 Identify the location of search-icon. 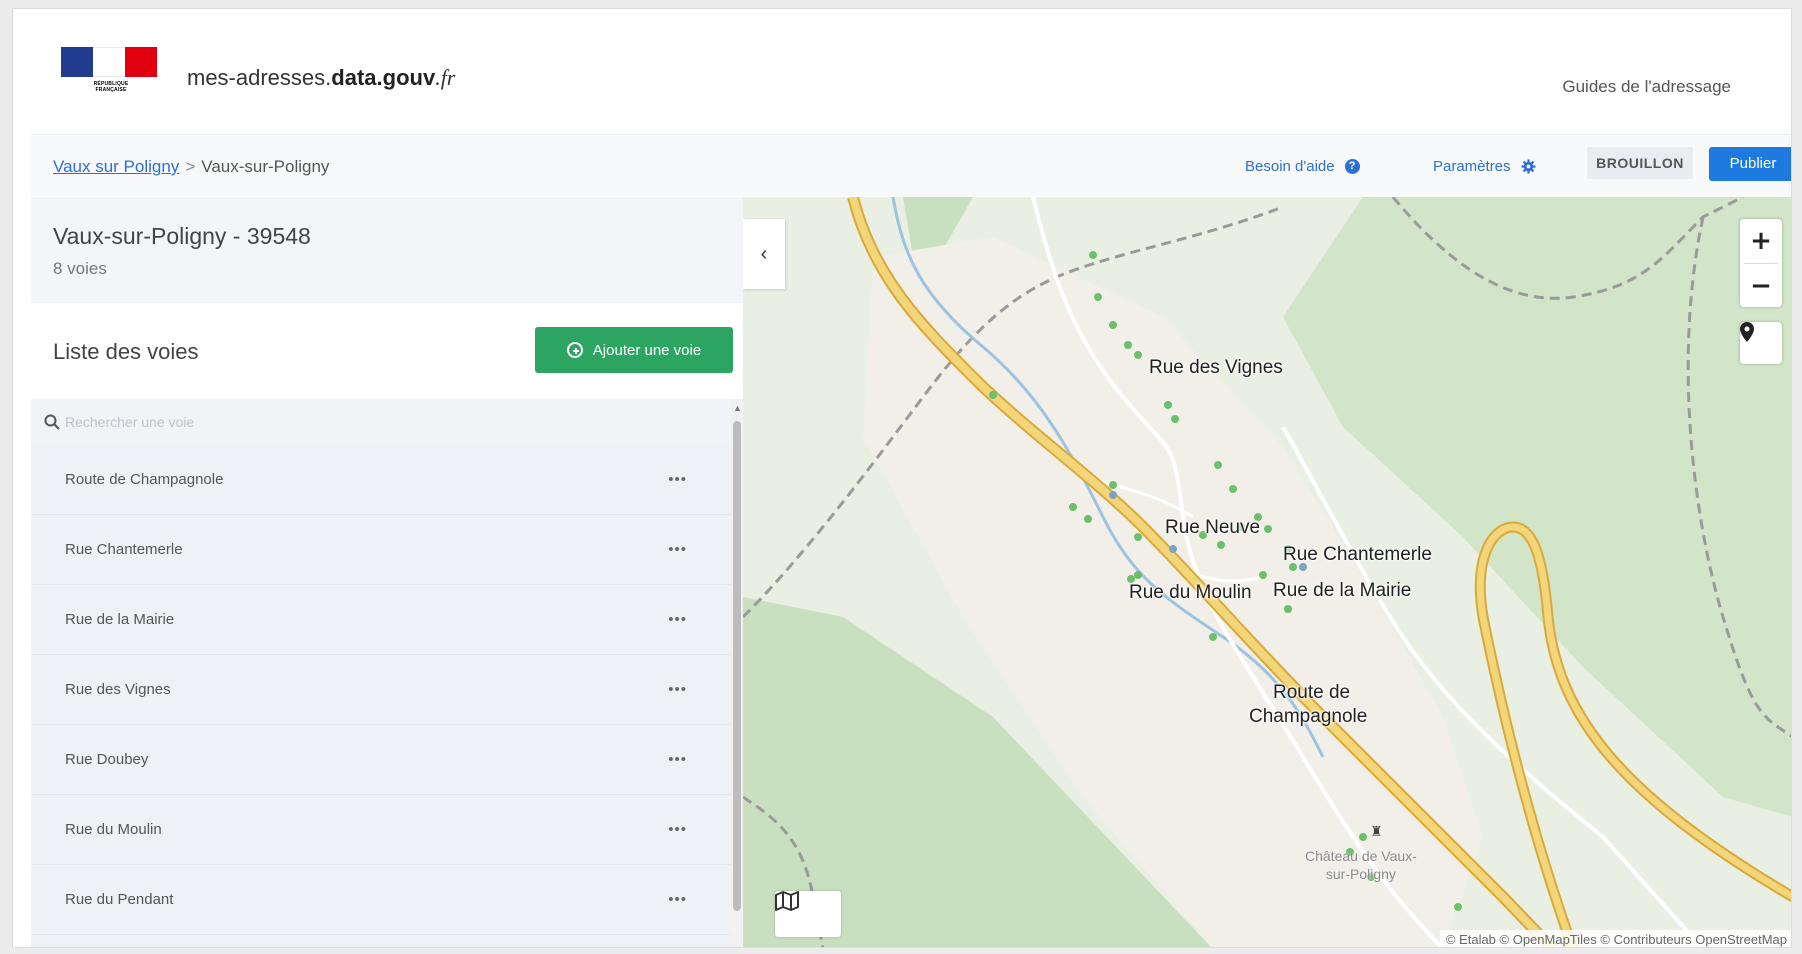
(52, 422).